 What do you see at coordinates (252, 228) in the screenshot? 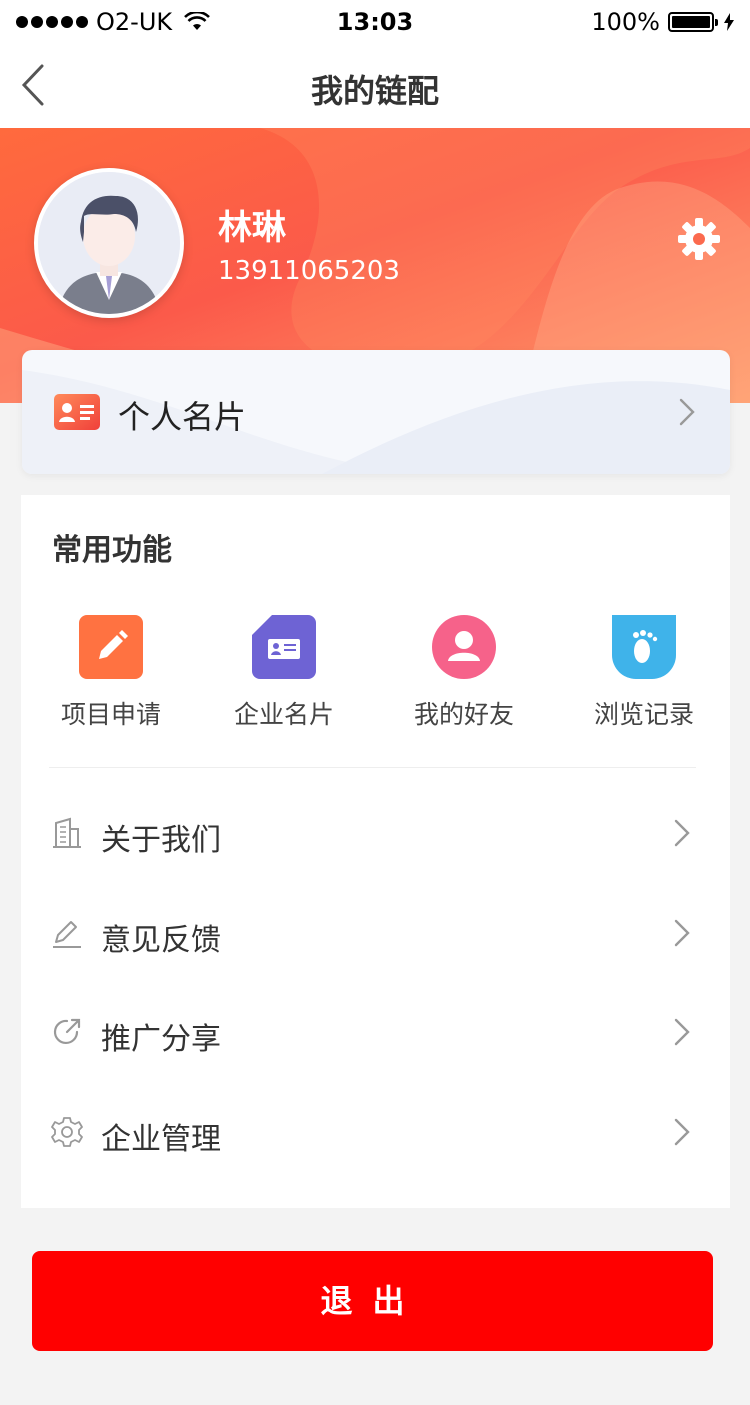
I see `user-name: 林琳` at bounding box center [252, 228].